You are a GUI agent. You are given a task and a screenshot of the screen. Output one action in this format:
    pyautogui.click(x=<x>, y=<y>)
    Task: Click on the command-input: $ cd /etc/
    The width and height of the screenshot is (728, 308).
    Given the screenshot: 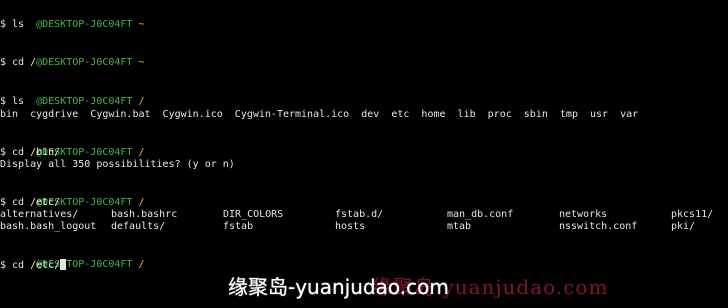 What is the action you would take?
    pyautogui.click(x=33, y=266)
    